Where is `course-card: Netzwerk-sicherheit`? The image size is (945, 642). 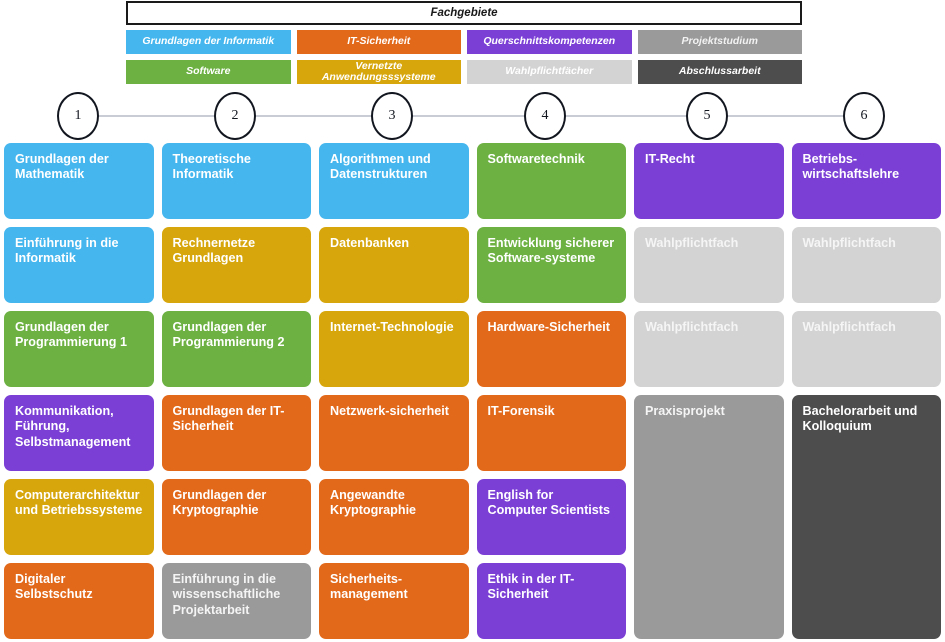
course-card: Netzwerk-sicherheit is located at coordinates (394, 433).